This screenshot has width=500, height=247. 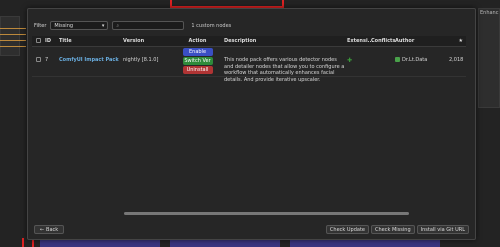 What do you see at coordinates (38, 40) in the screenshot?
I see `select-all-checkbox` at bounding box center [38, 40].